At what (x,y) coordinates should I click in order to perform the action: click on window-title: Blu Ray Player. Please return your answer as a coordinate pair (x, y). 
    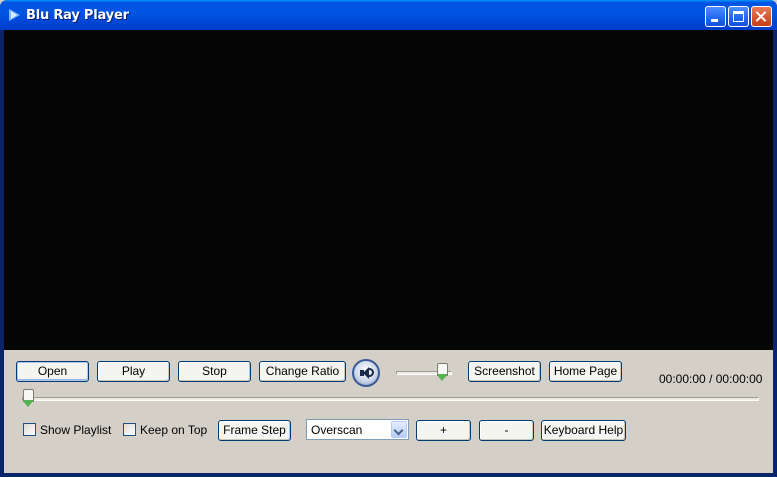
    Looking at the image, I should click on (77, 15).